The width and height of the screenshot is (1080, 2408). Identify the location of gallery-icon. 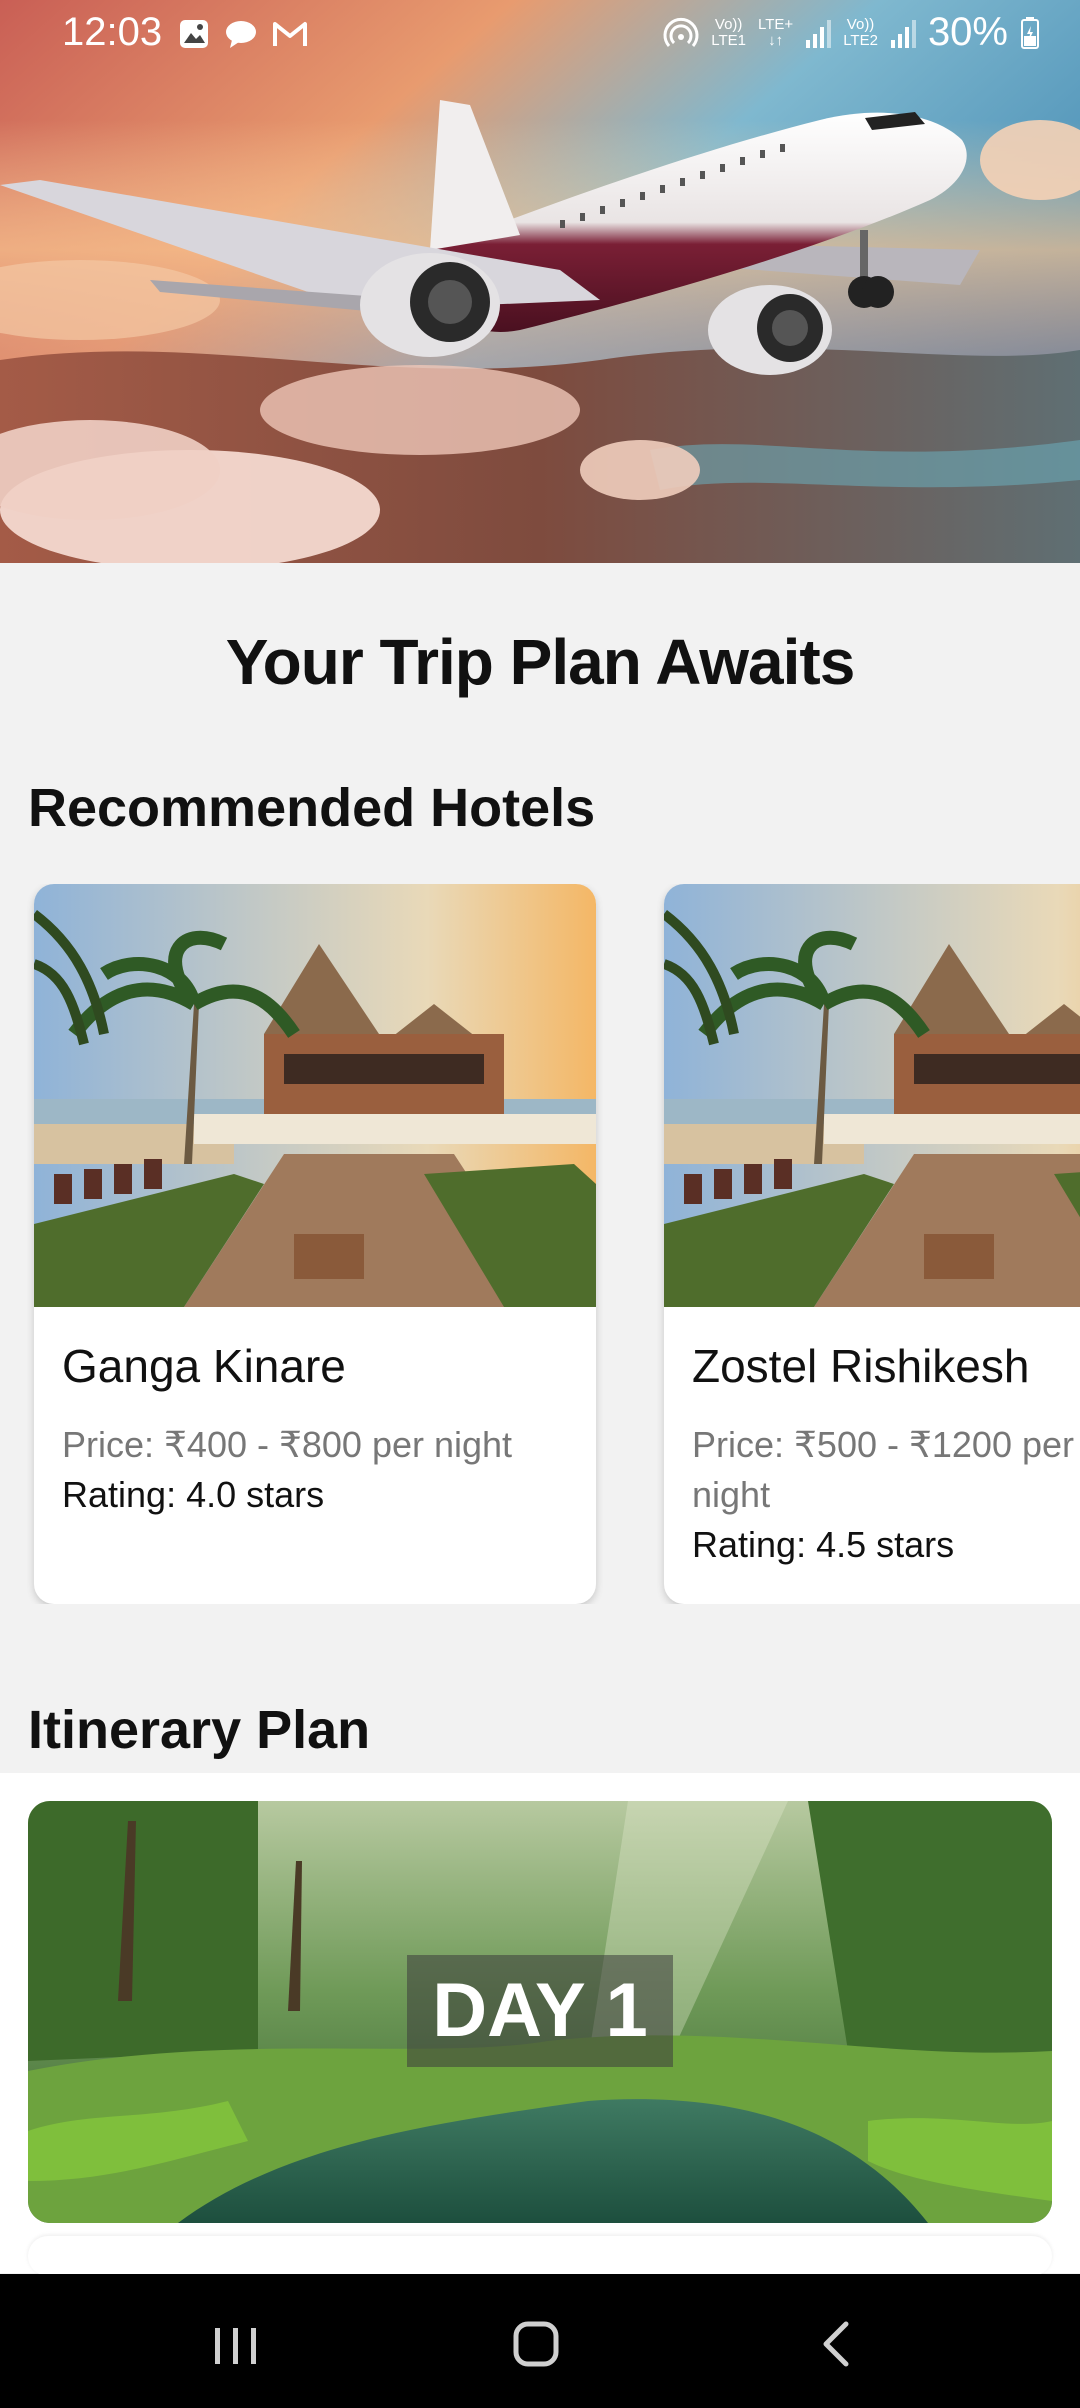
(194, 34).